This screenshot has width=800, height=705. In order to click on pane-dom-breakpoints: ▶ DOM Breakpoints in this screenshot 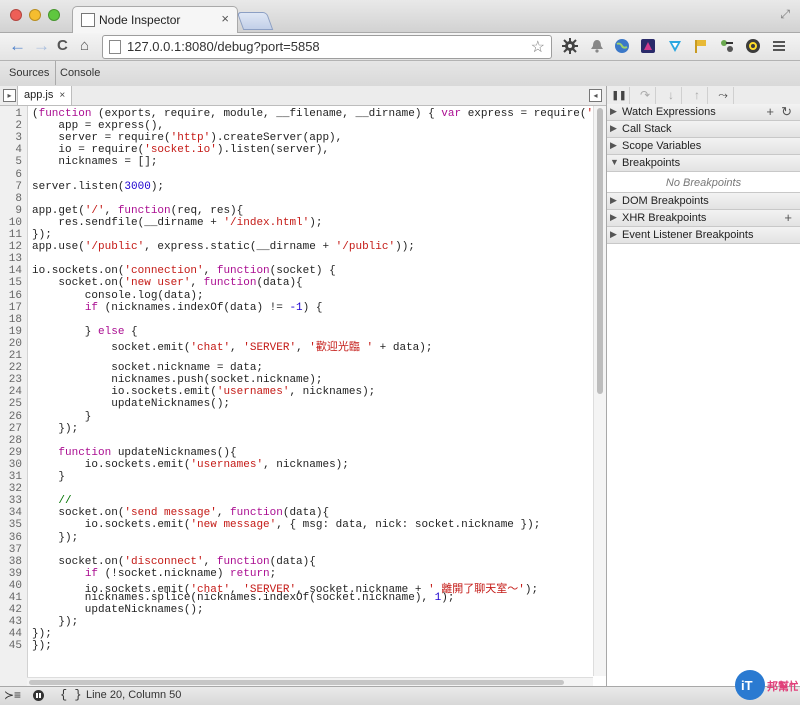, I will do `click(703, 201)`.